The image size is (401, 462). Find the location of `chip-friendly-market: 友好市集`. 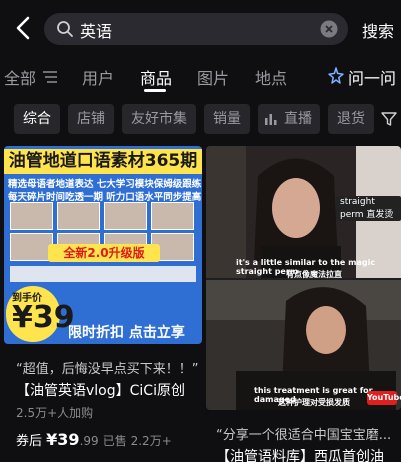

chip-friendly-market: 友好市集 is located at coordinates (159, 119).